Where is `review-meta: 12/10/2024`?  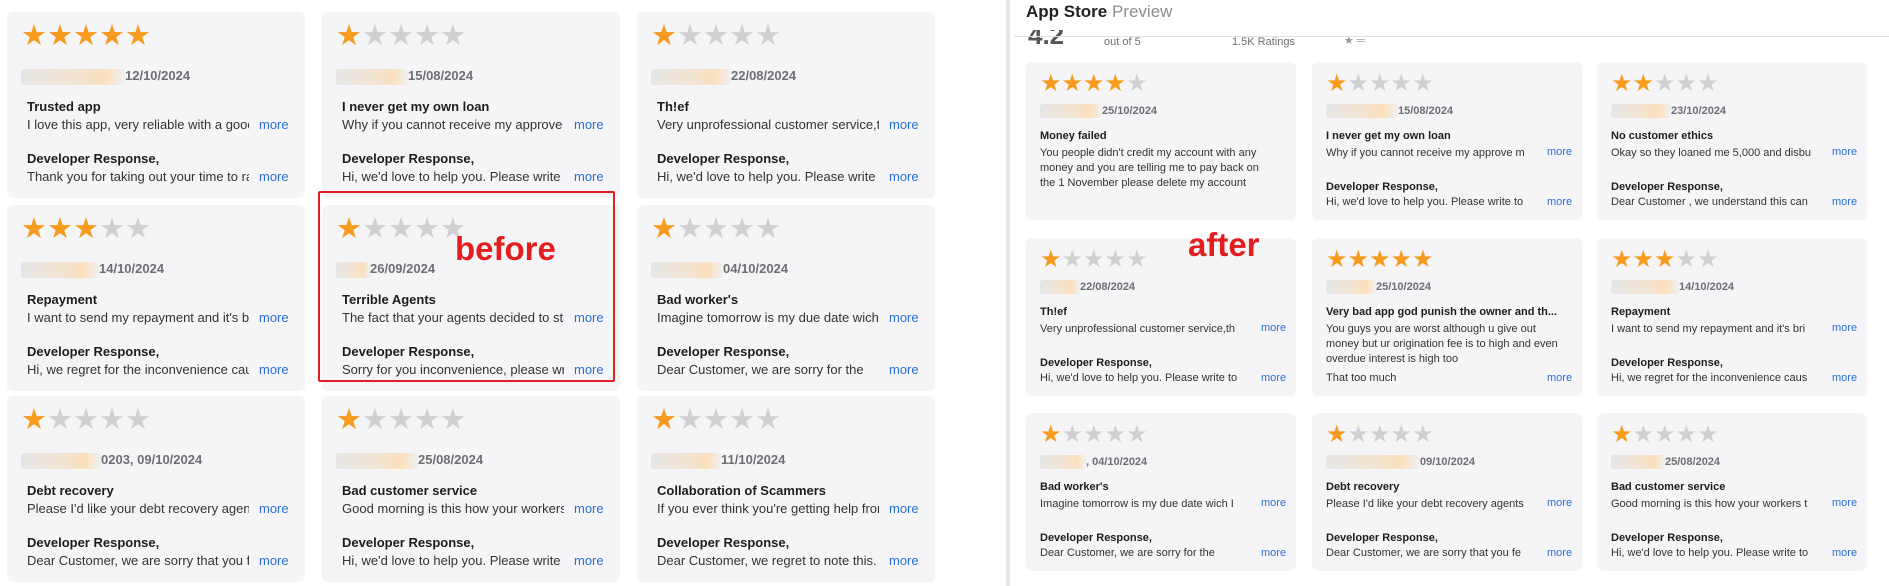 review-meta: 12/10/2024 is located at coordinates (105, 76).